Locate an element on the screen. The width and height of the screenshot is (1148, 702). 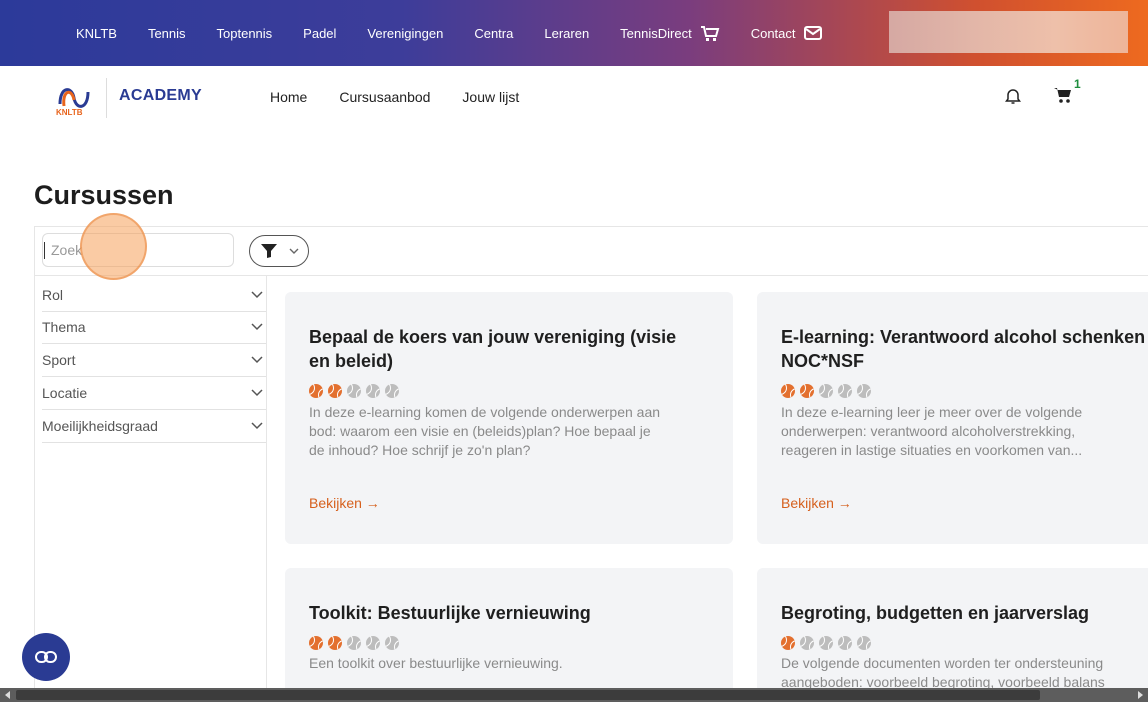
main-nav: Home Cursusaanbod Jouw lijst is located at coordinates (410, 97).